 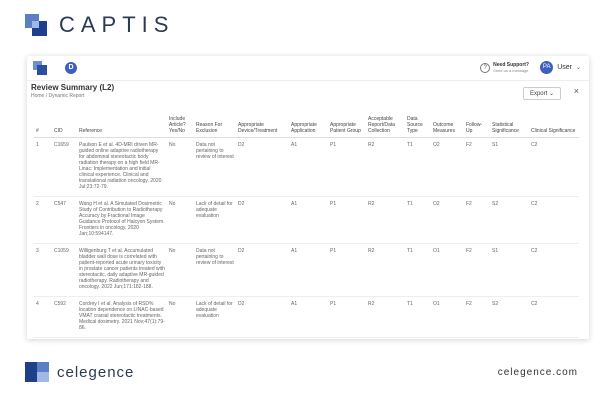 I want to click on table-cell: C1659, so click(x=64, y=167).